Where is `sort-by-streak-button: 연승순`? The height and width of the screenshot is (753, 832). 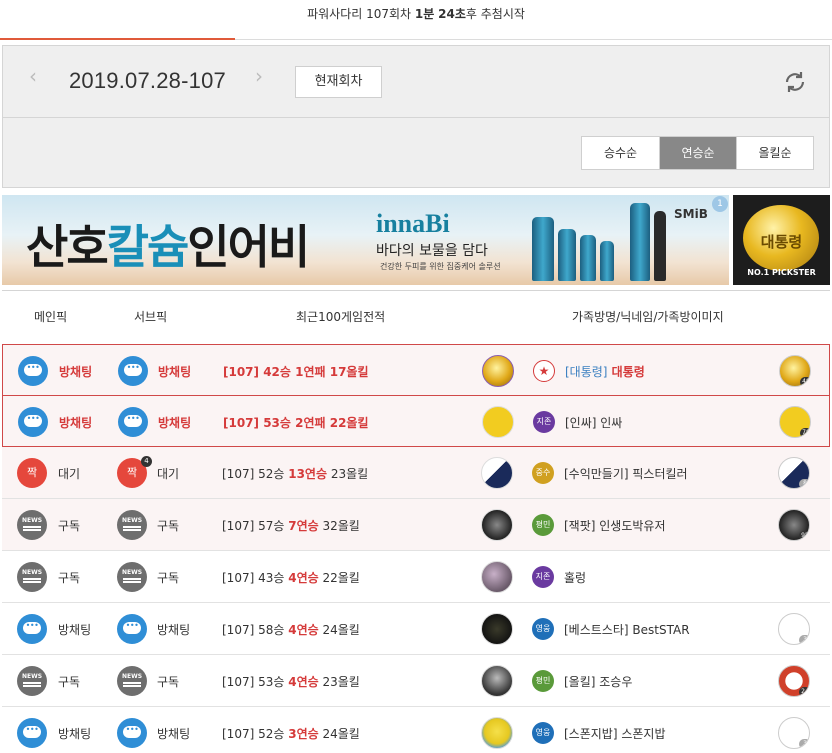 sort-by-streak-button: 연승순 is located at coordinates (697, 153).